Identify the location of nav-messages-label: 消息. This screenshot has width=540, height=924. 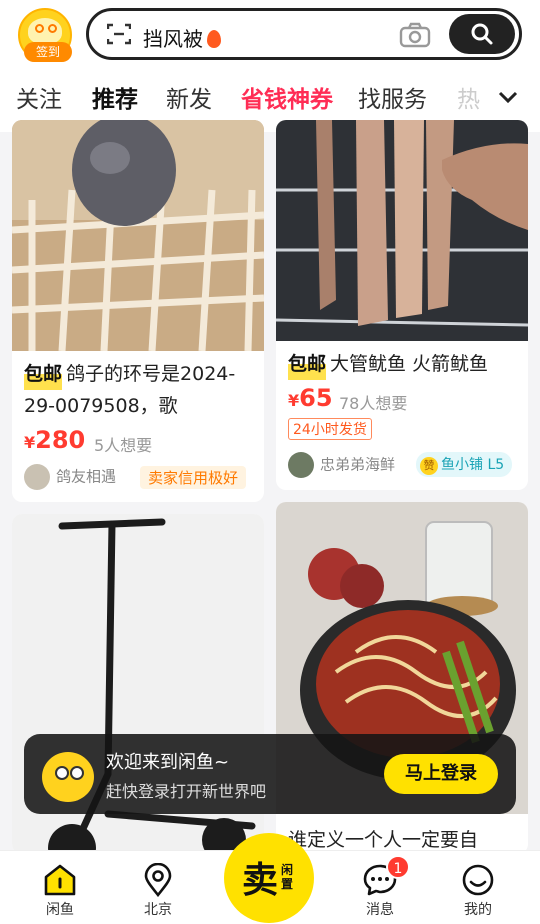
(380, 910).